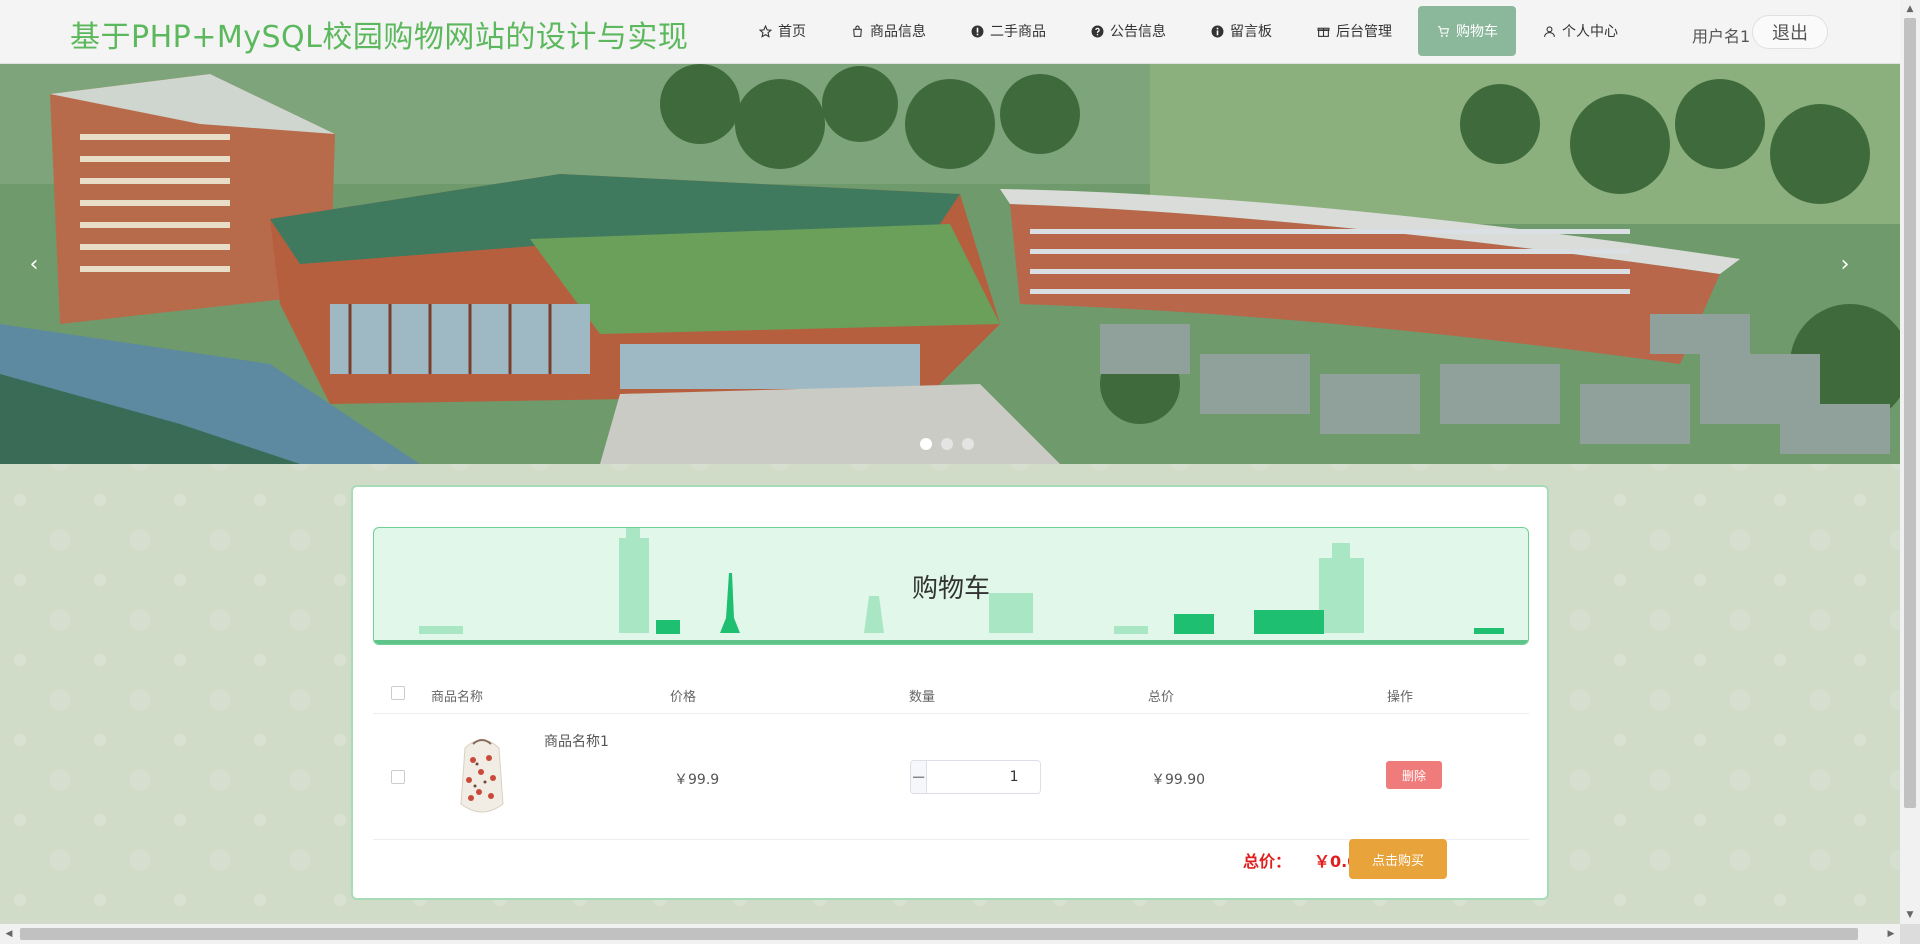  I want to click on delete-item-button: 删除, so click(1414, 775).